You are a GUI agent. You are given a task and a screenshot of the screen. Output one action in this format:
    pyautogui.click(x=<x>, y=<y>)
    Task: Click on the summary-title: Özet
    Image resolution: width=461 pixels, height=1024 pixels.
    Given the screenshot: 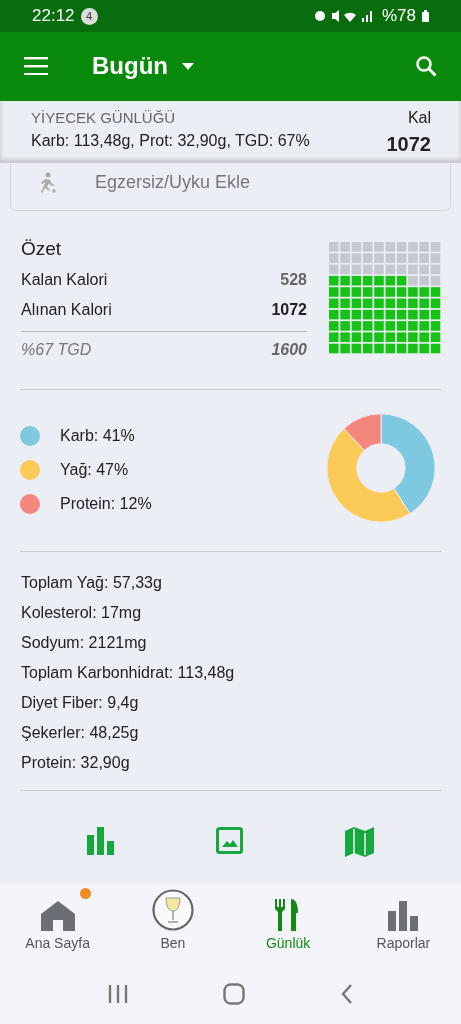 What is the action you would take?
    pyautogui.click(x=42, y=248)
    